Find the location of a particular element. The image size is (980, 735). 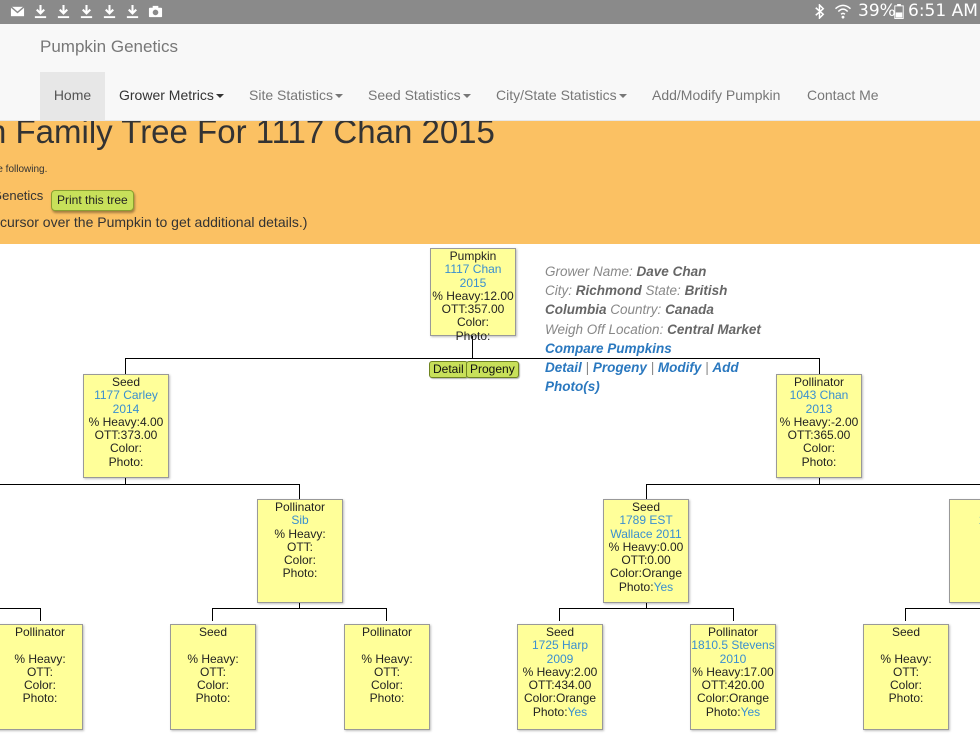

nav-city-state-statistics: City/State Statistics is located at coordinates (561, 96).